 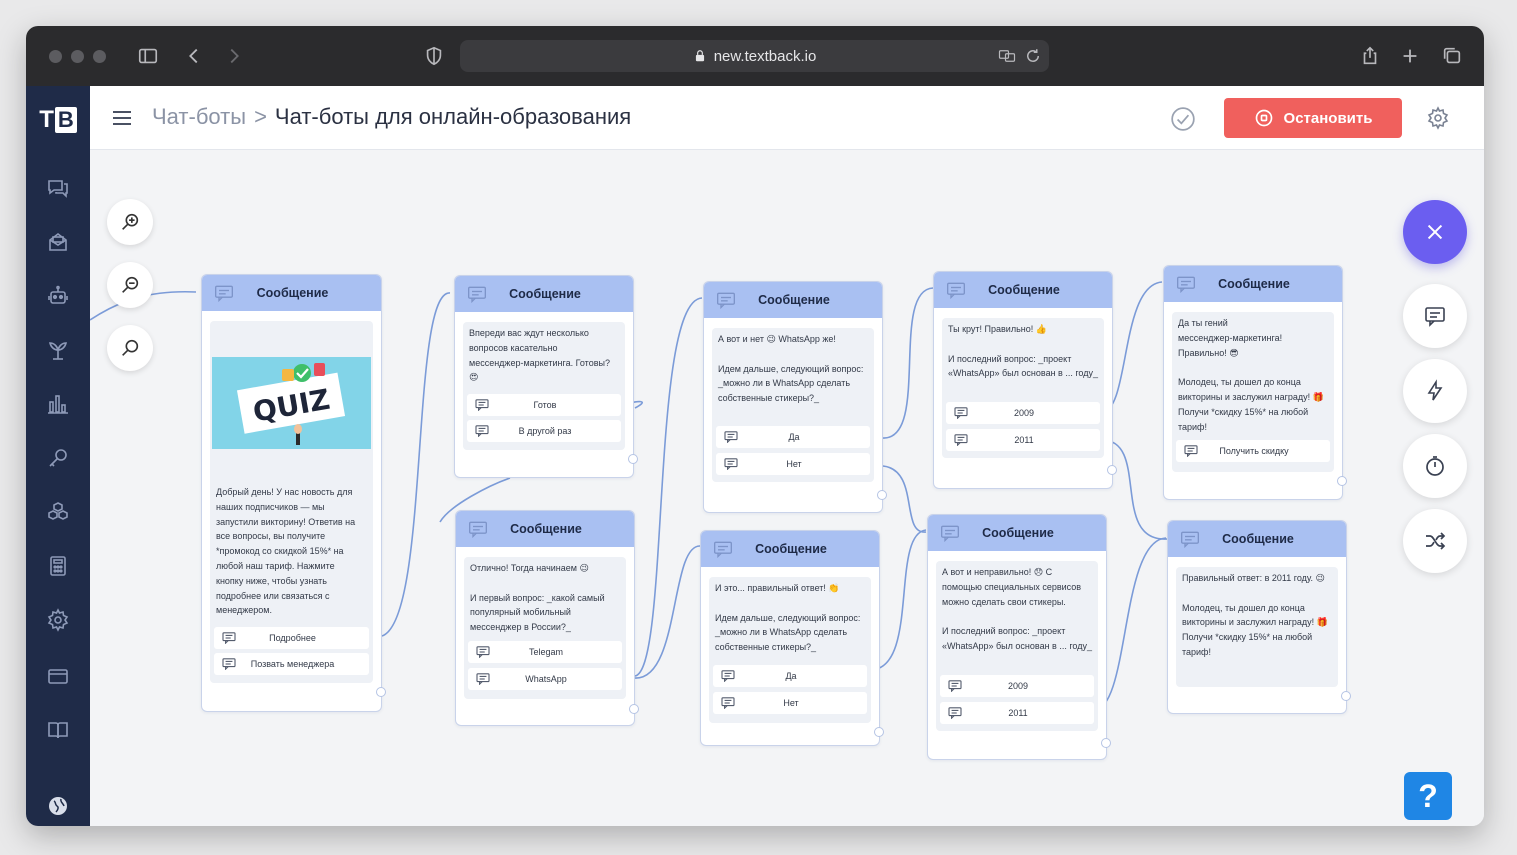 What do you see at coordinates (1313, 118) in the screenshot?
I see `stop-bot-button: Остановить` at bounding box center [1313, 118].